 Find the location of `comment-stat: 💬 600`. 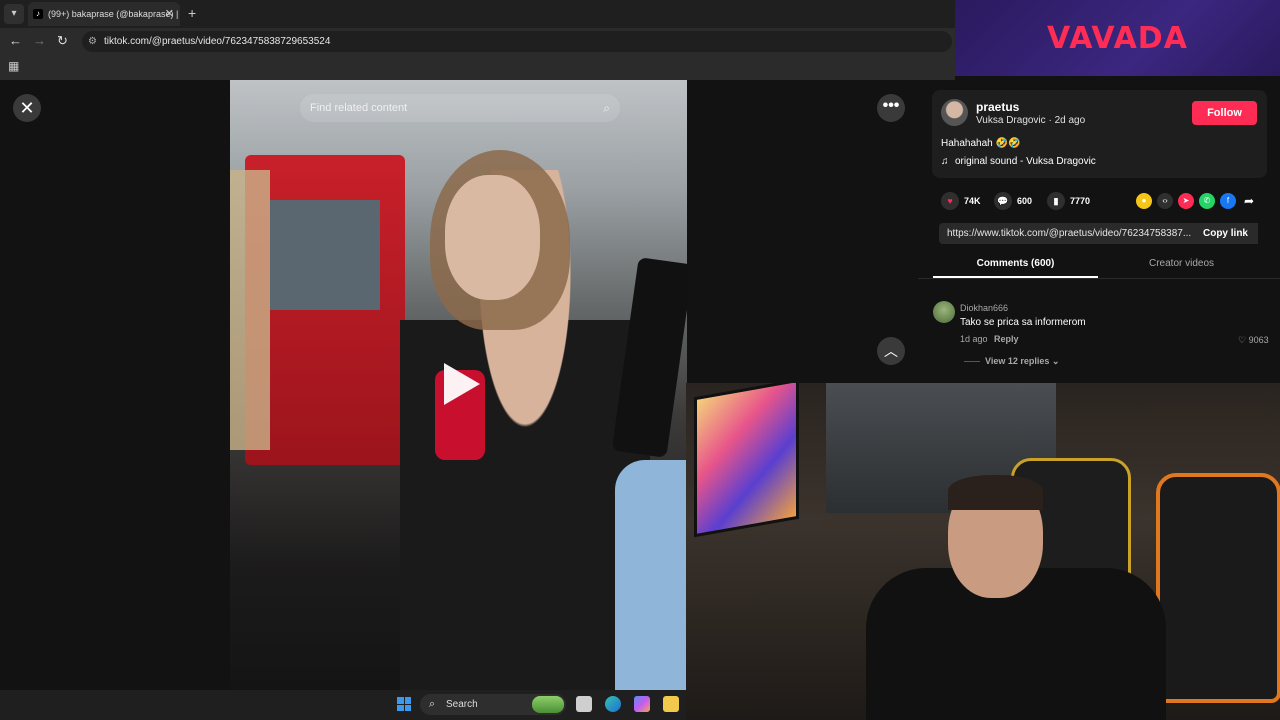

comment-stat: 💬 600 is located at coordinates (1013, 201).